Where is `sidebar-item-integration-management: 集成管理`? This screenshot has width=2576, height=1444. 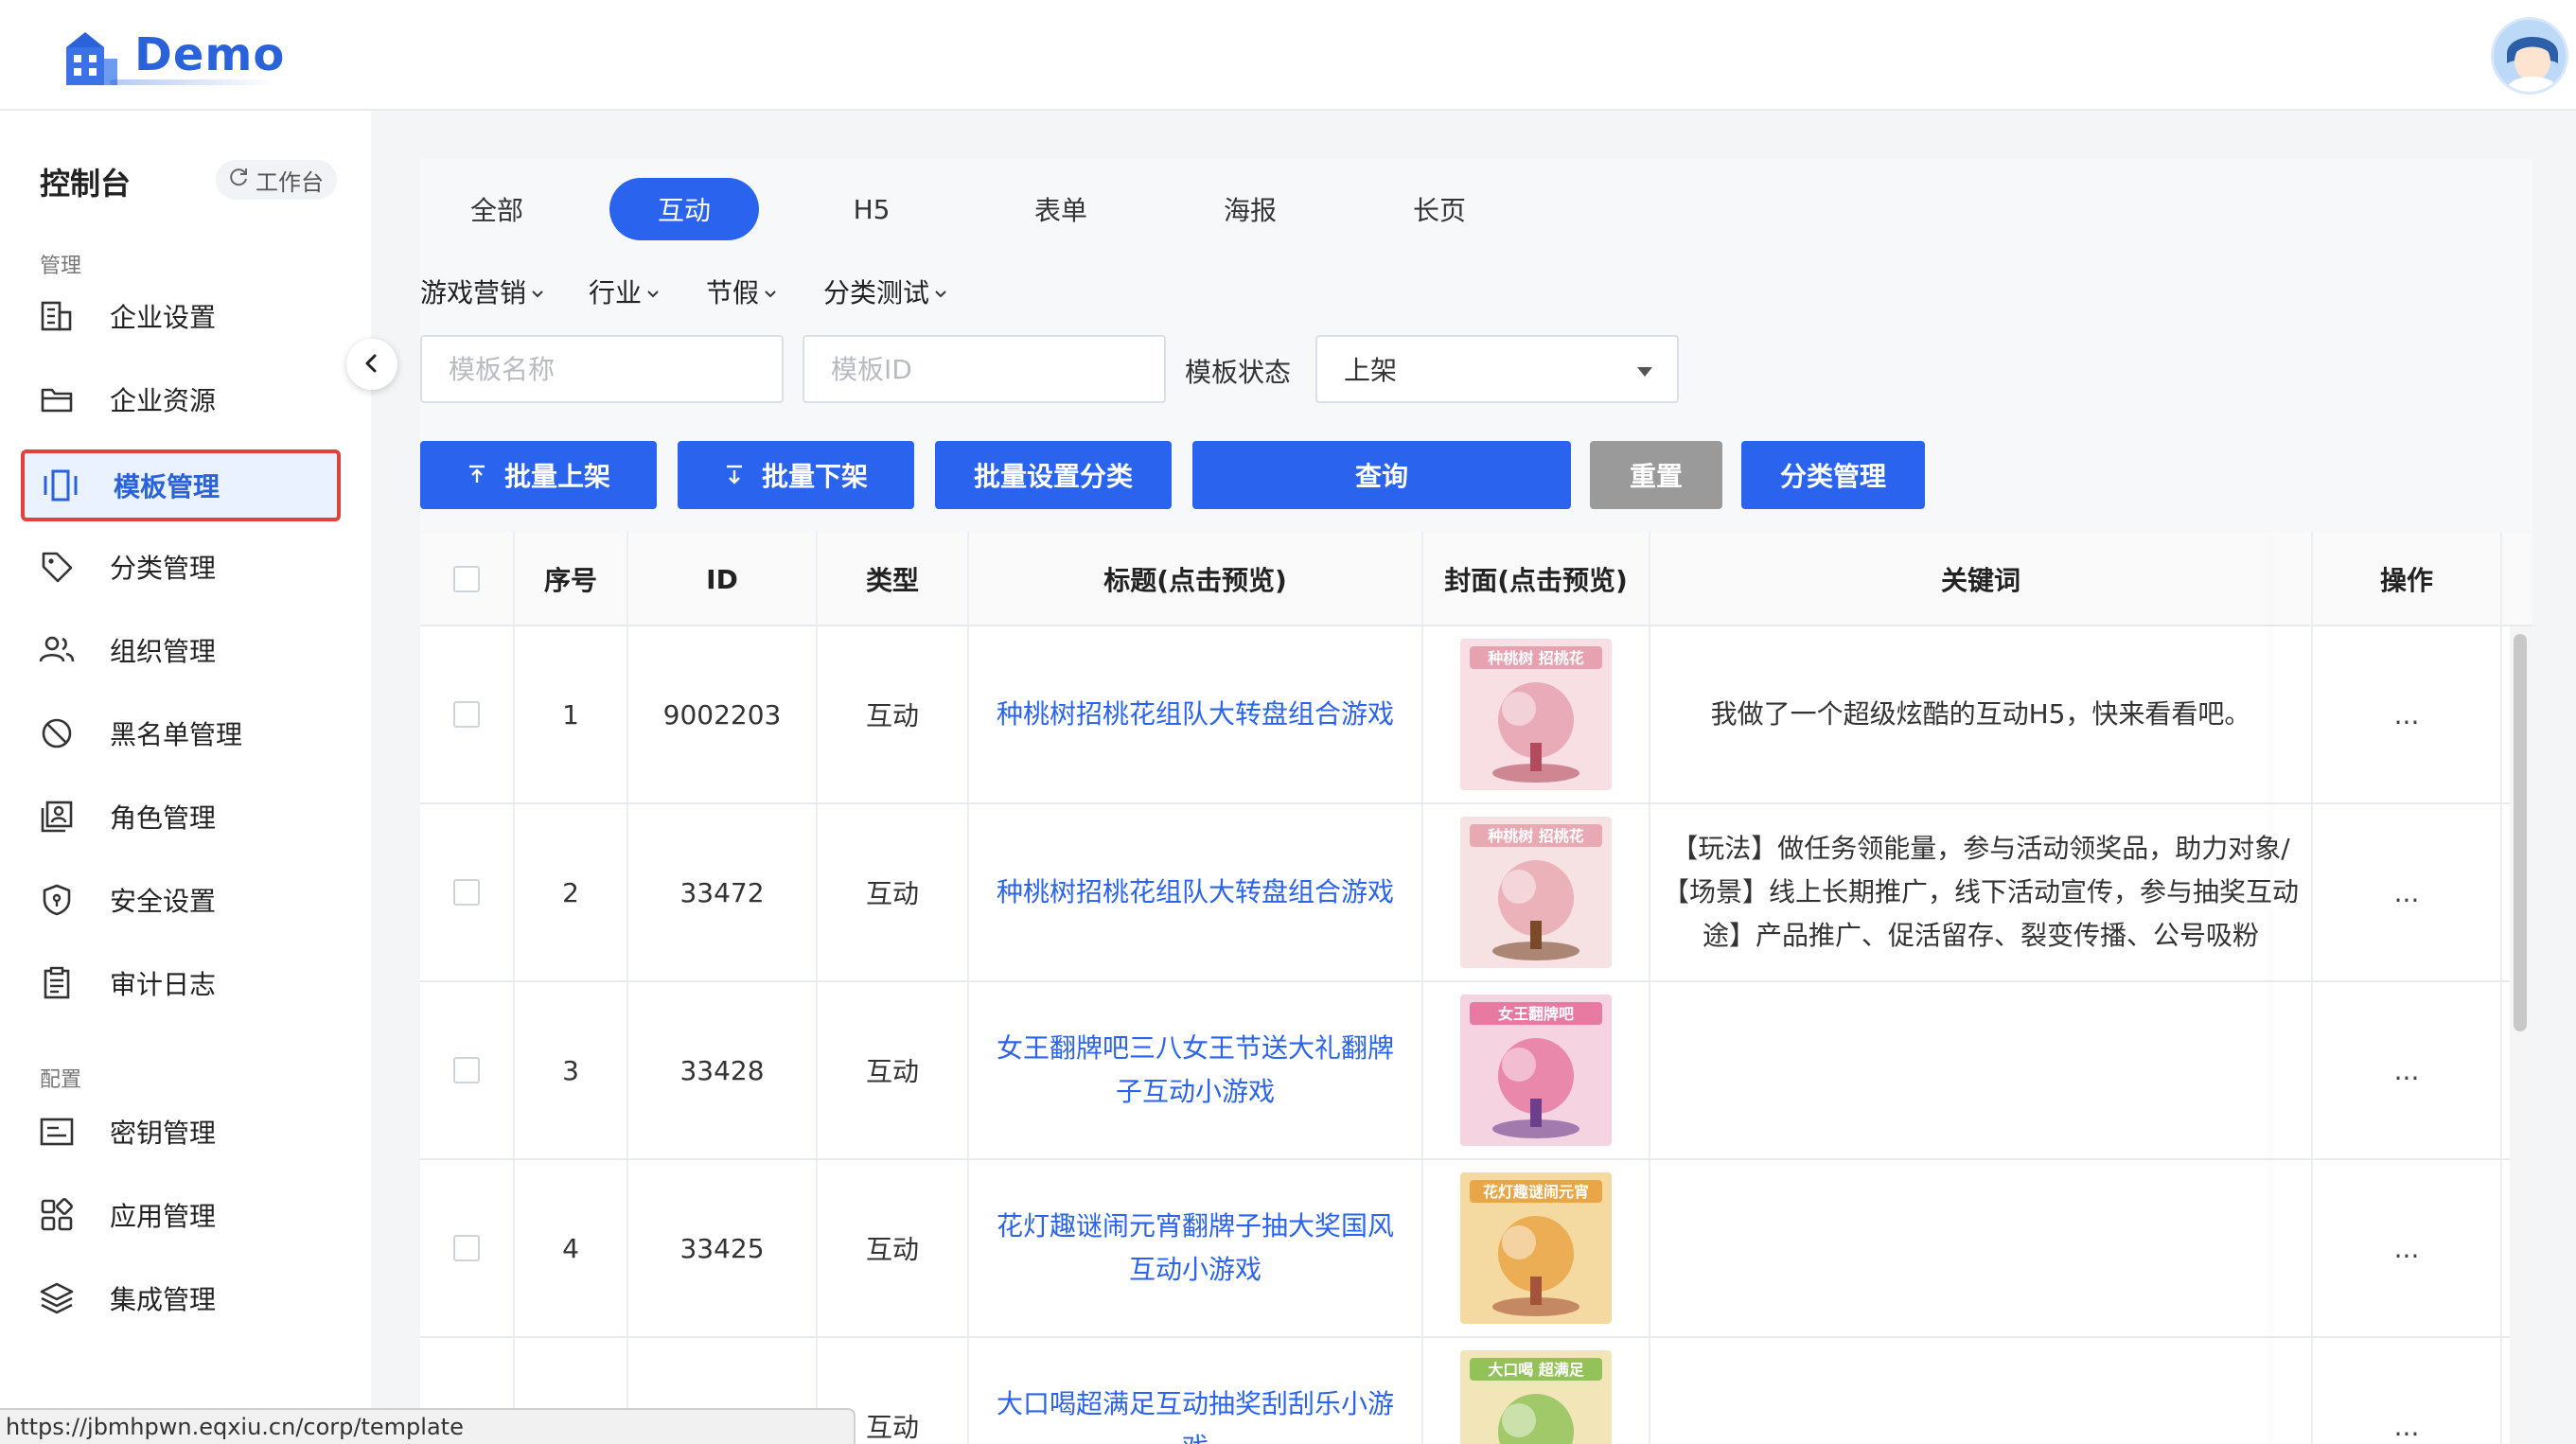
sidebar-item-integration-management: 集成管理 is located at coordinates (181, 1298).